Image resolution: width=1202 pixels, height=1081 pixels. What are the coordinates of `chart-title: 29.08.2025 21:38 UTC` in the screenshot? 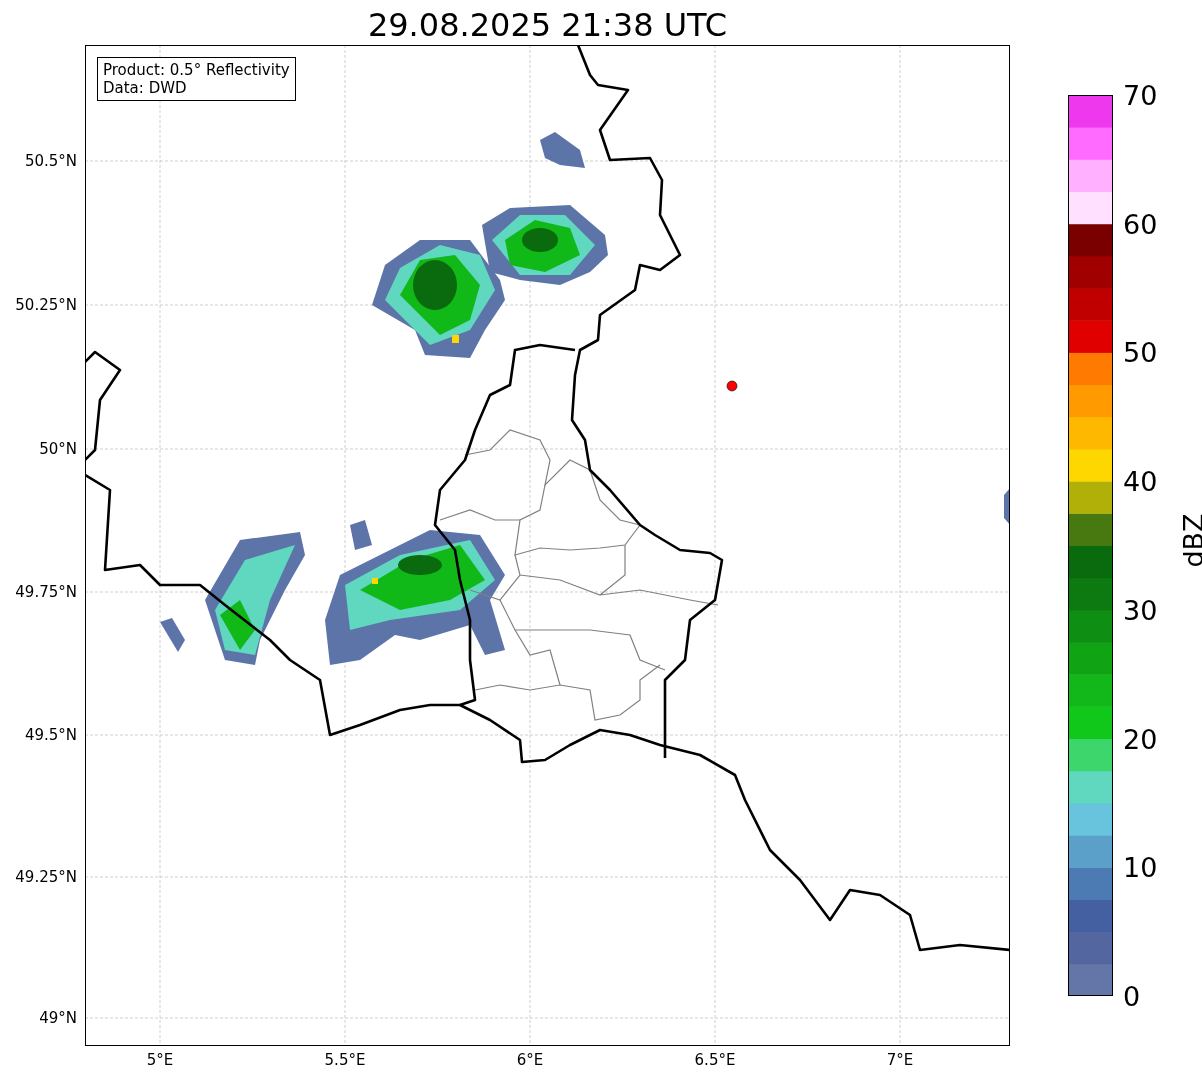 It's located at (547, 25).